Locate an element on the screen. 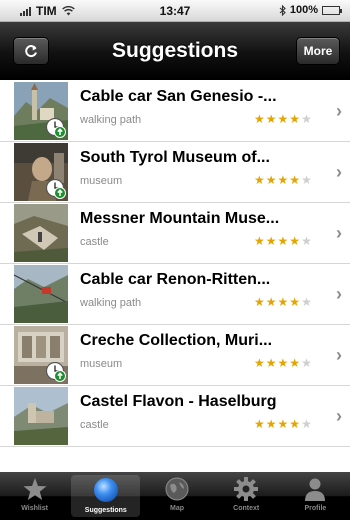 Image resolution: width=350 pixels, height=520 pixels. tab-map: Map is located at coordinates (176, 496).